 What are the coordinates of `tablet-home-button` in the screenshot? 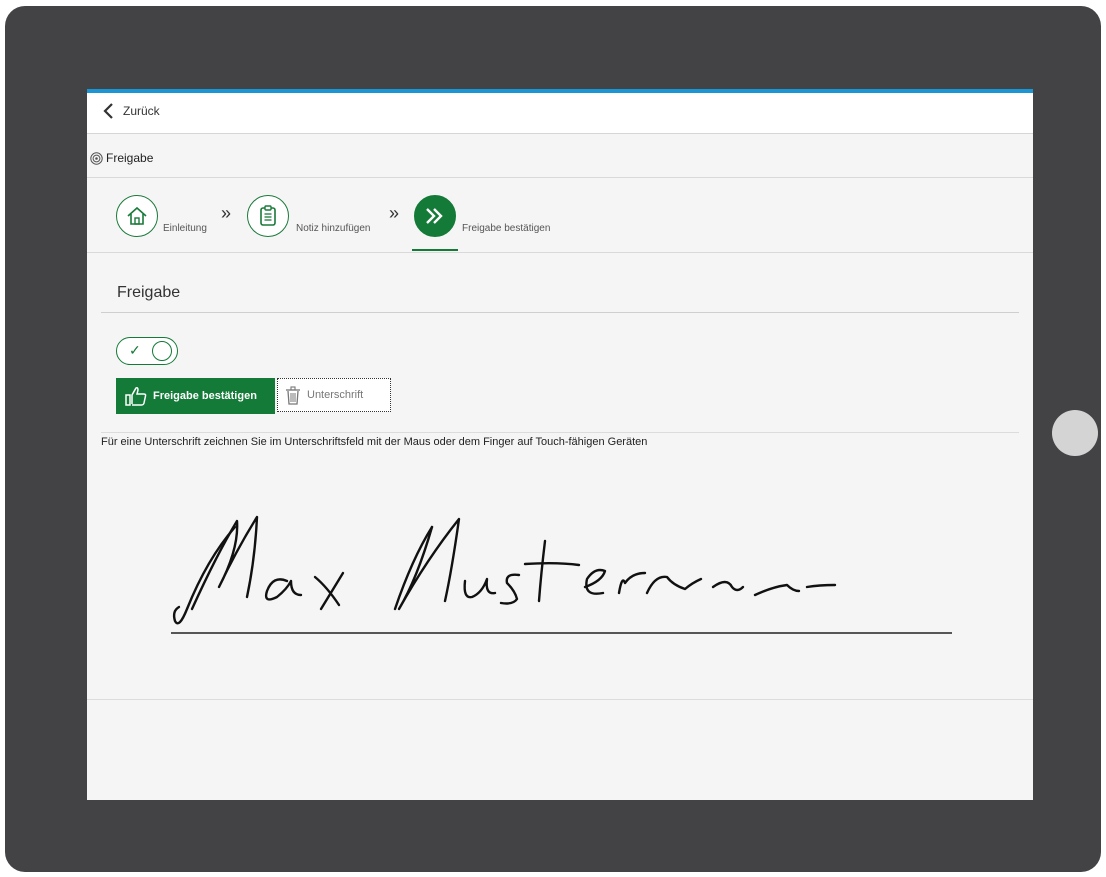 It's located at (1075, 433).